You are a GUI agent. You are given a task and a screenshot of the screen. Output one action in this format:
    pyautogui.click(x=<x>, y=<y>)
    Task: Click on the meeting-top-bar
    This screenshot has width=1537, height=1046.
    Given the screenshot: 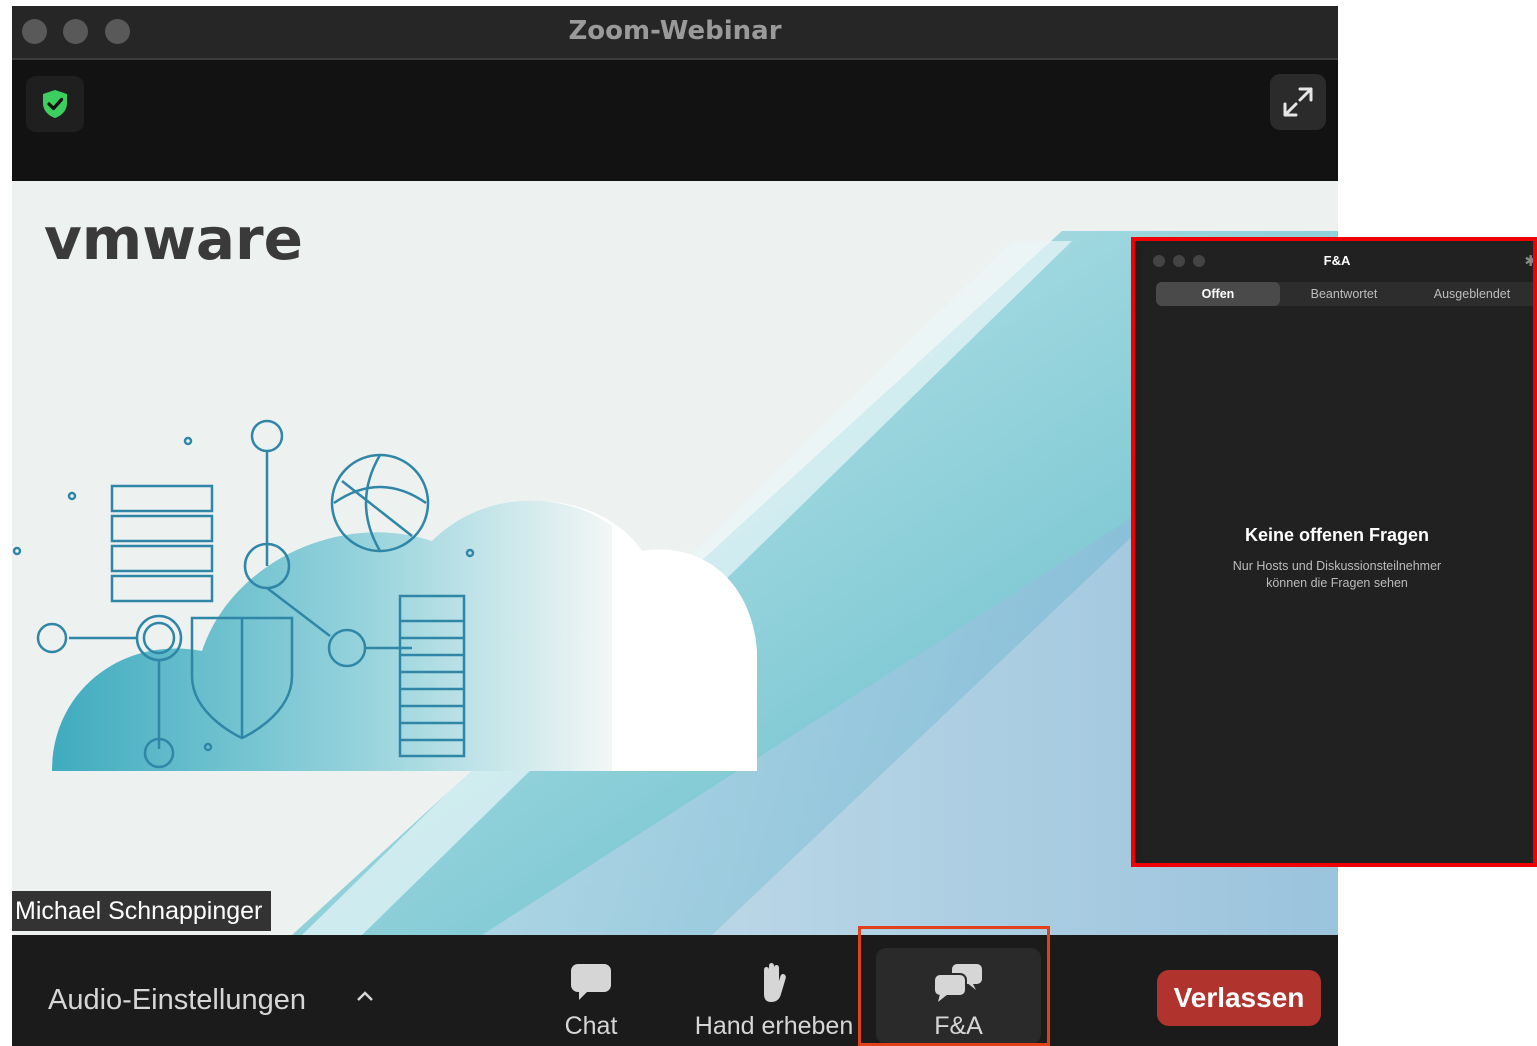 What is the action you would take?
    pyautogui.click(x=675, y=120)
    